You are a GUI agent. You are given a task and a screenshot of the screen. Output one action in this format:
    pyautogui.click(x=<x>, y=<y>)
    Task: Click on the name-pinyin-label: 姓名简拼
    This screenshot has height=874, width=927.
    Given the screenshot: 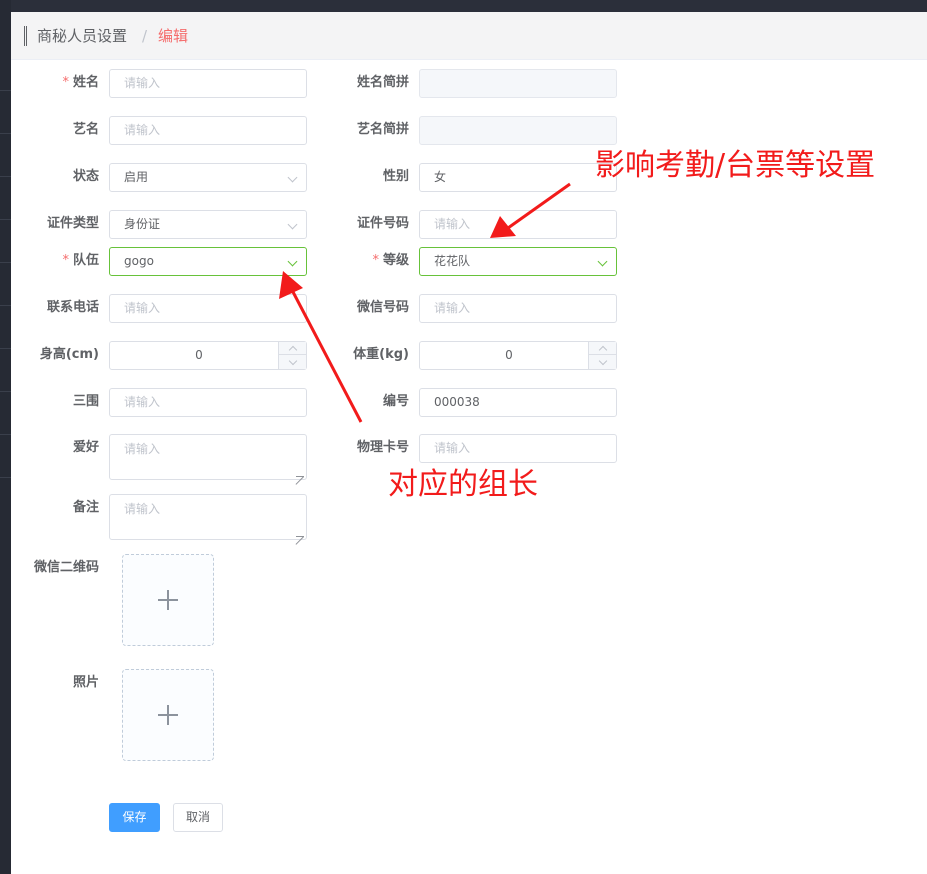 What is the action you would take?
    pyautogui.click(x=382, y=82)
    